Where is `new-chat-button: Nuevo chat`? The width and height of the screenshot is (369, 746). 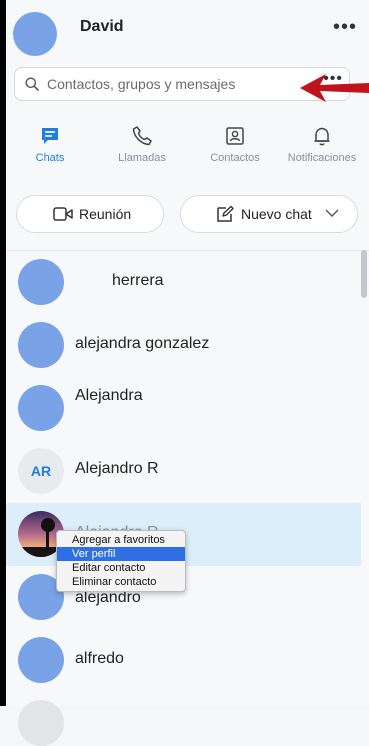
new-chat-button: Nuevo chat is located at coordinates (269, 214).